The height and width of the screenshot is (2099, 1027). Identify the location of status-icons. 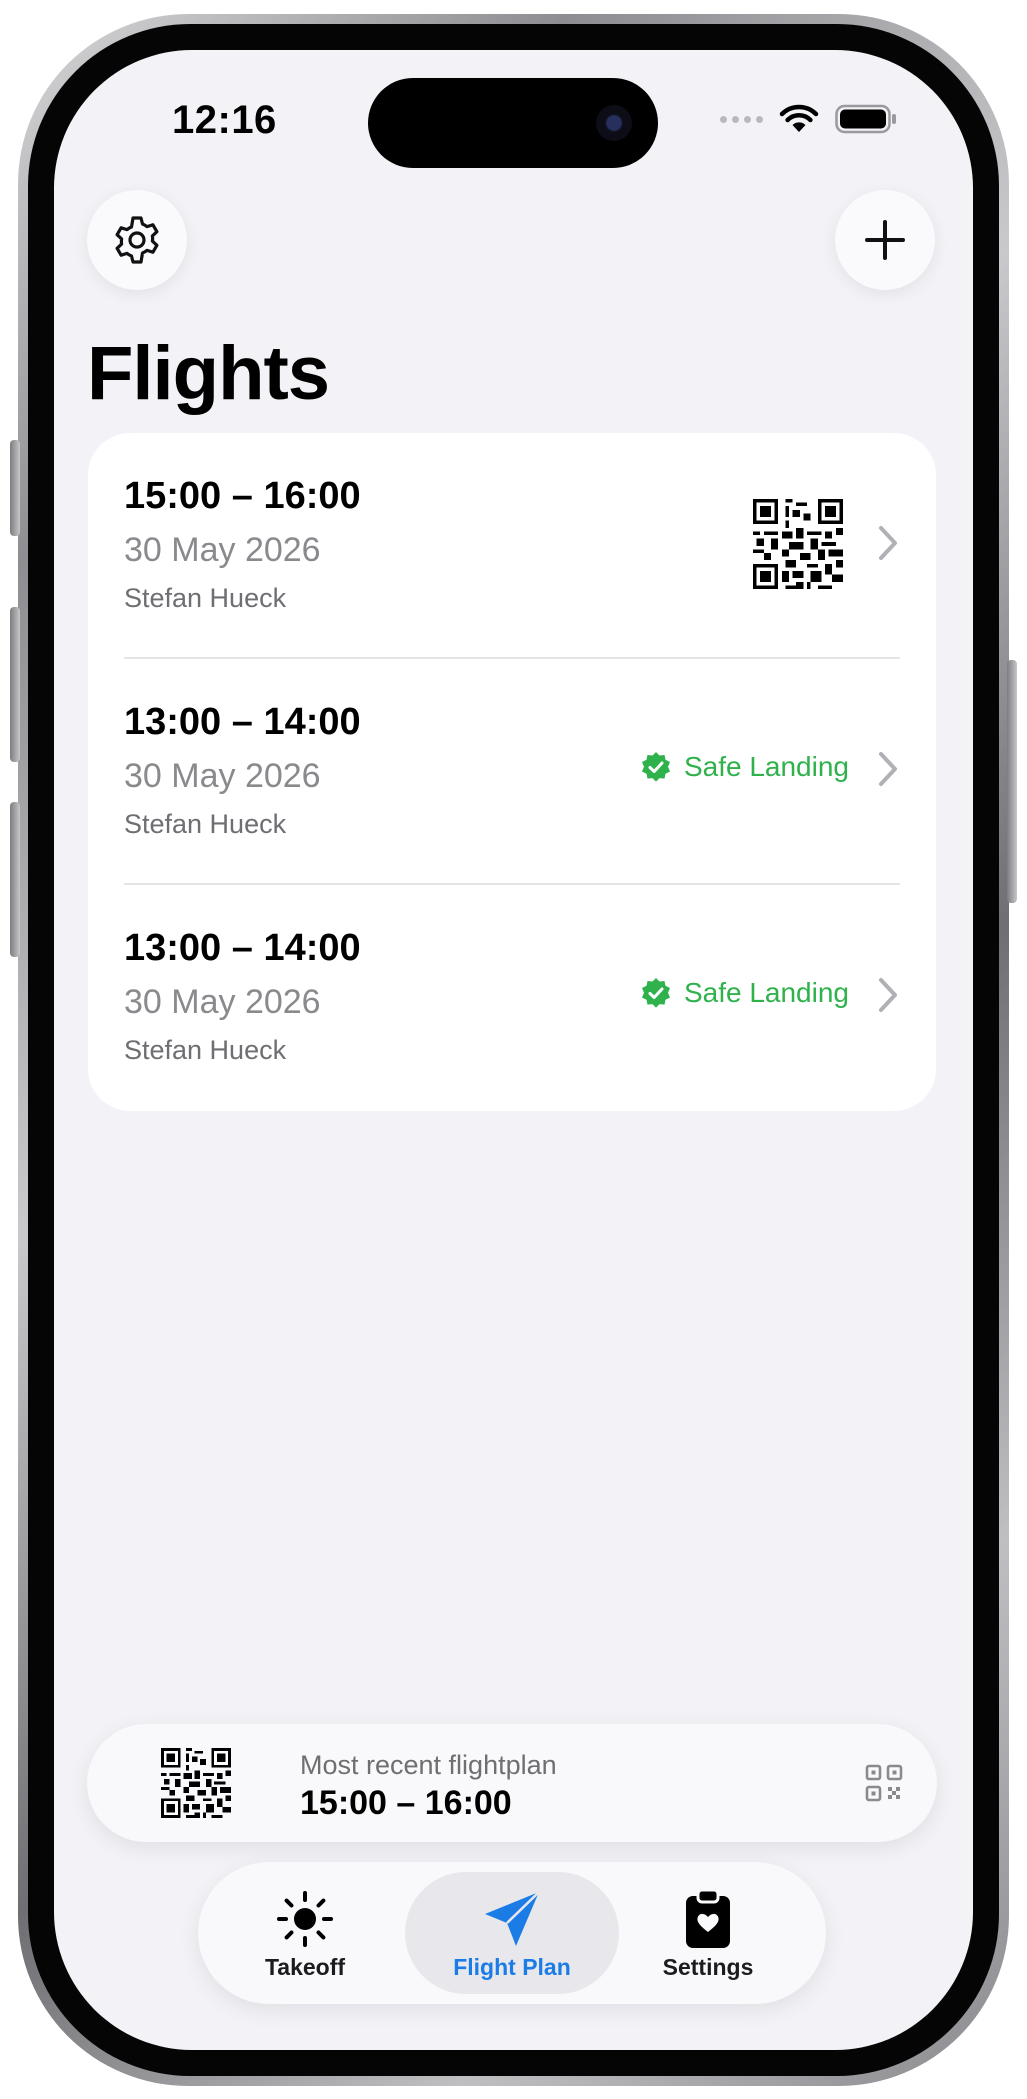
(808, 119).